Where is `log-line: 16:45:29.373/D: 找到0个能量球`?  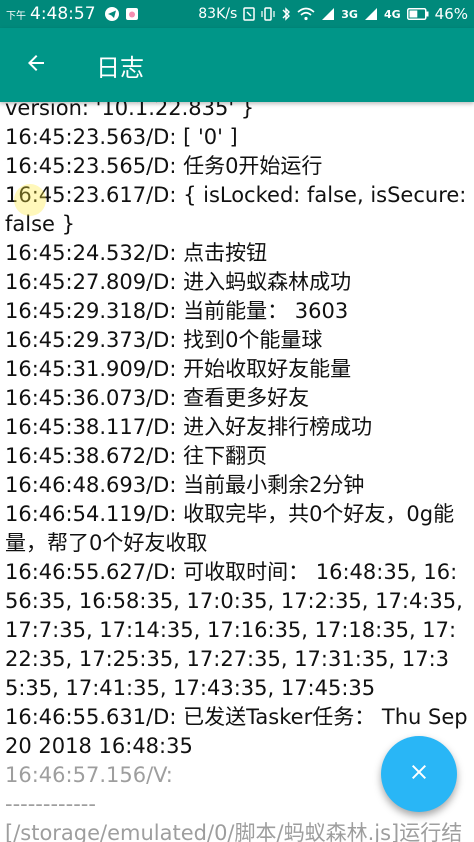 log-line: 16:45:29.373/D: 找到0个能量球 is located at coordinates (164, 340).